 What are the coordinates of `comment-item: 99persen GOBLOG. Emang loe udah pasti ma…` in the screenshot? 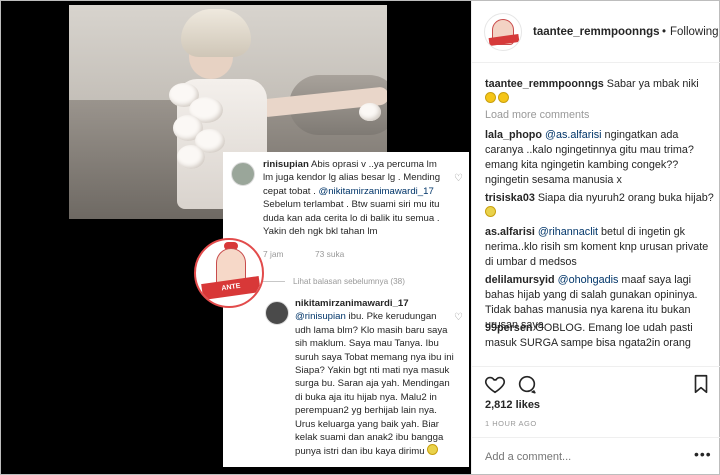 It's located at (589, 335).